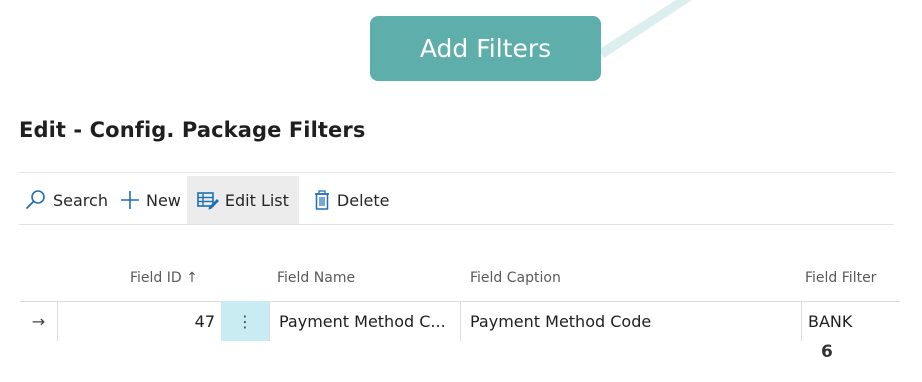 The width and height of the screenshot is (922, 382). I want to click on column-header-field-caption: Field Caption, so click(515, 278).